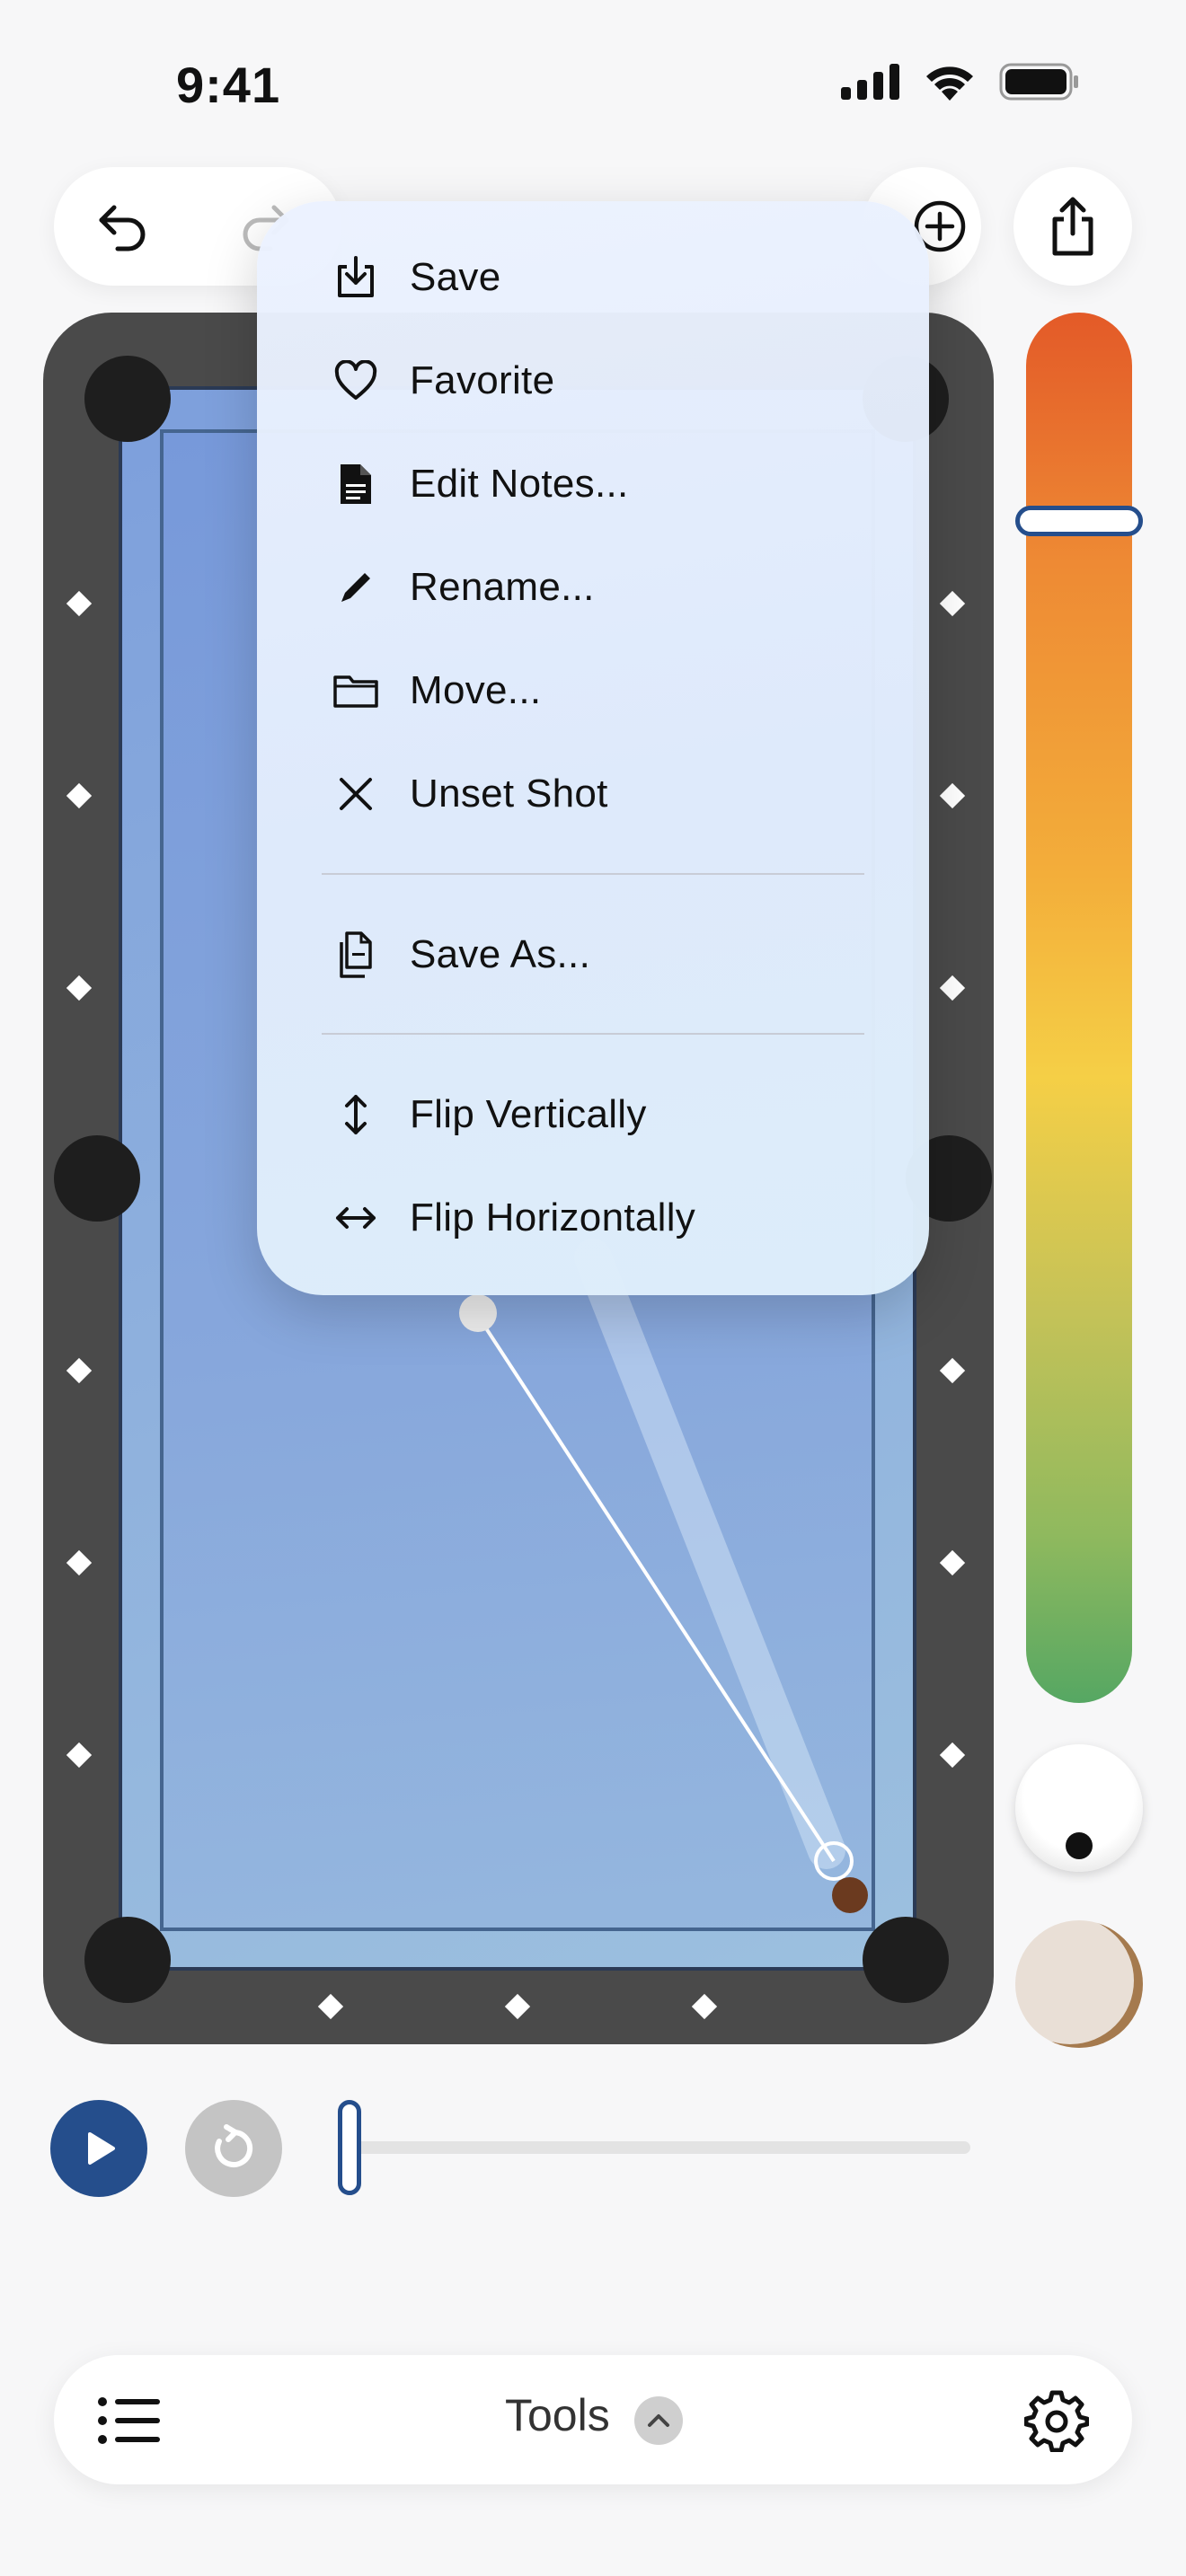 Image resolution: width=1186 pixels, height=2576 pixels. Describe the element at coordinates (356, 484) in the screenshot. I see `document-icon` at that location.